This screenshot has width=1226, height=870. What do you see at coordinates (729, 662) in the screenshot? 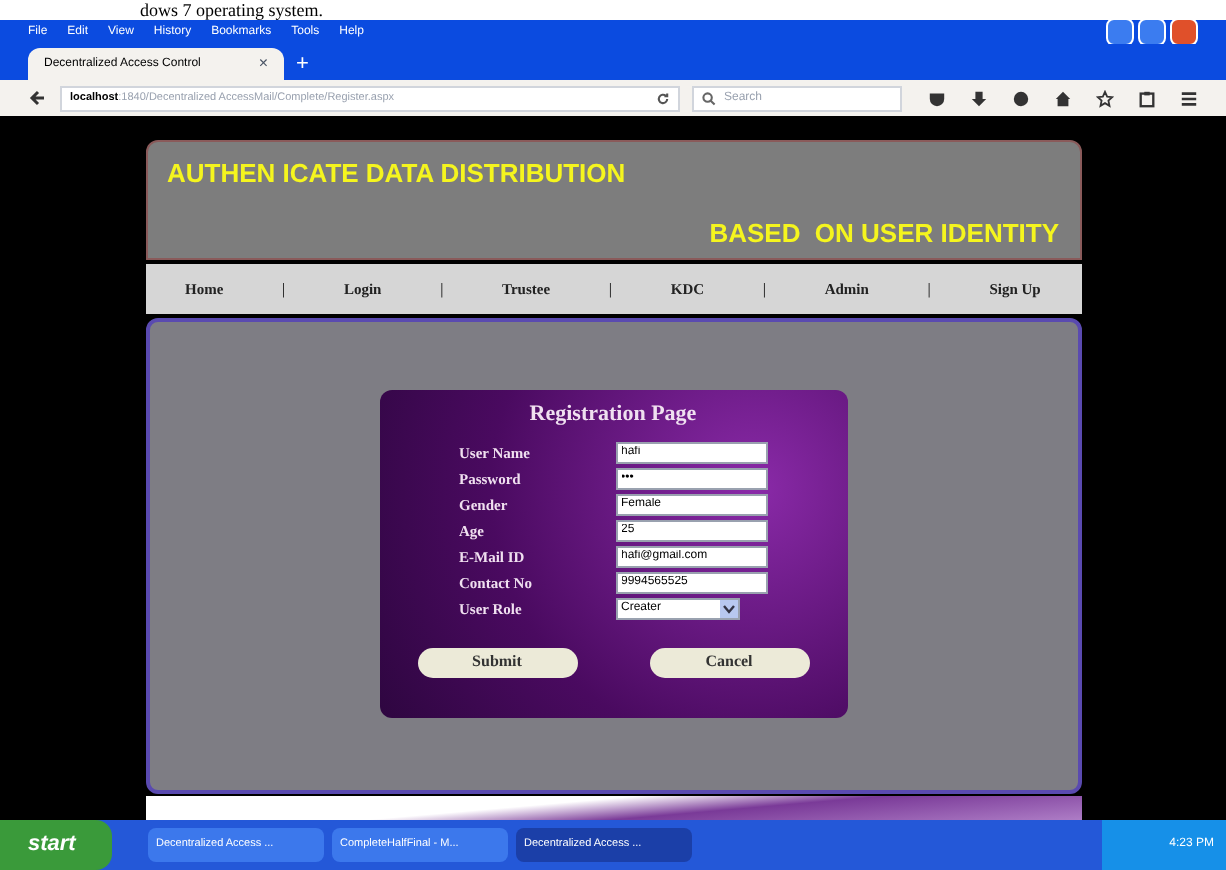
I see `form-button: Cancel` at bounding box center [729, 662].